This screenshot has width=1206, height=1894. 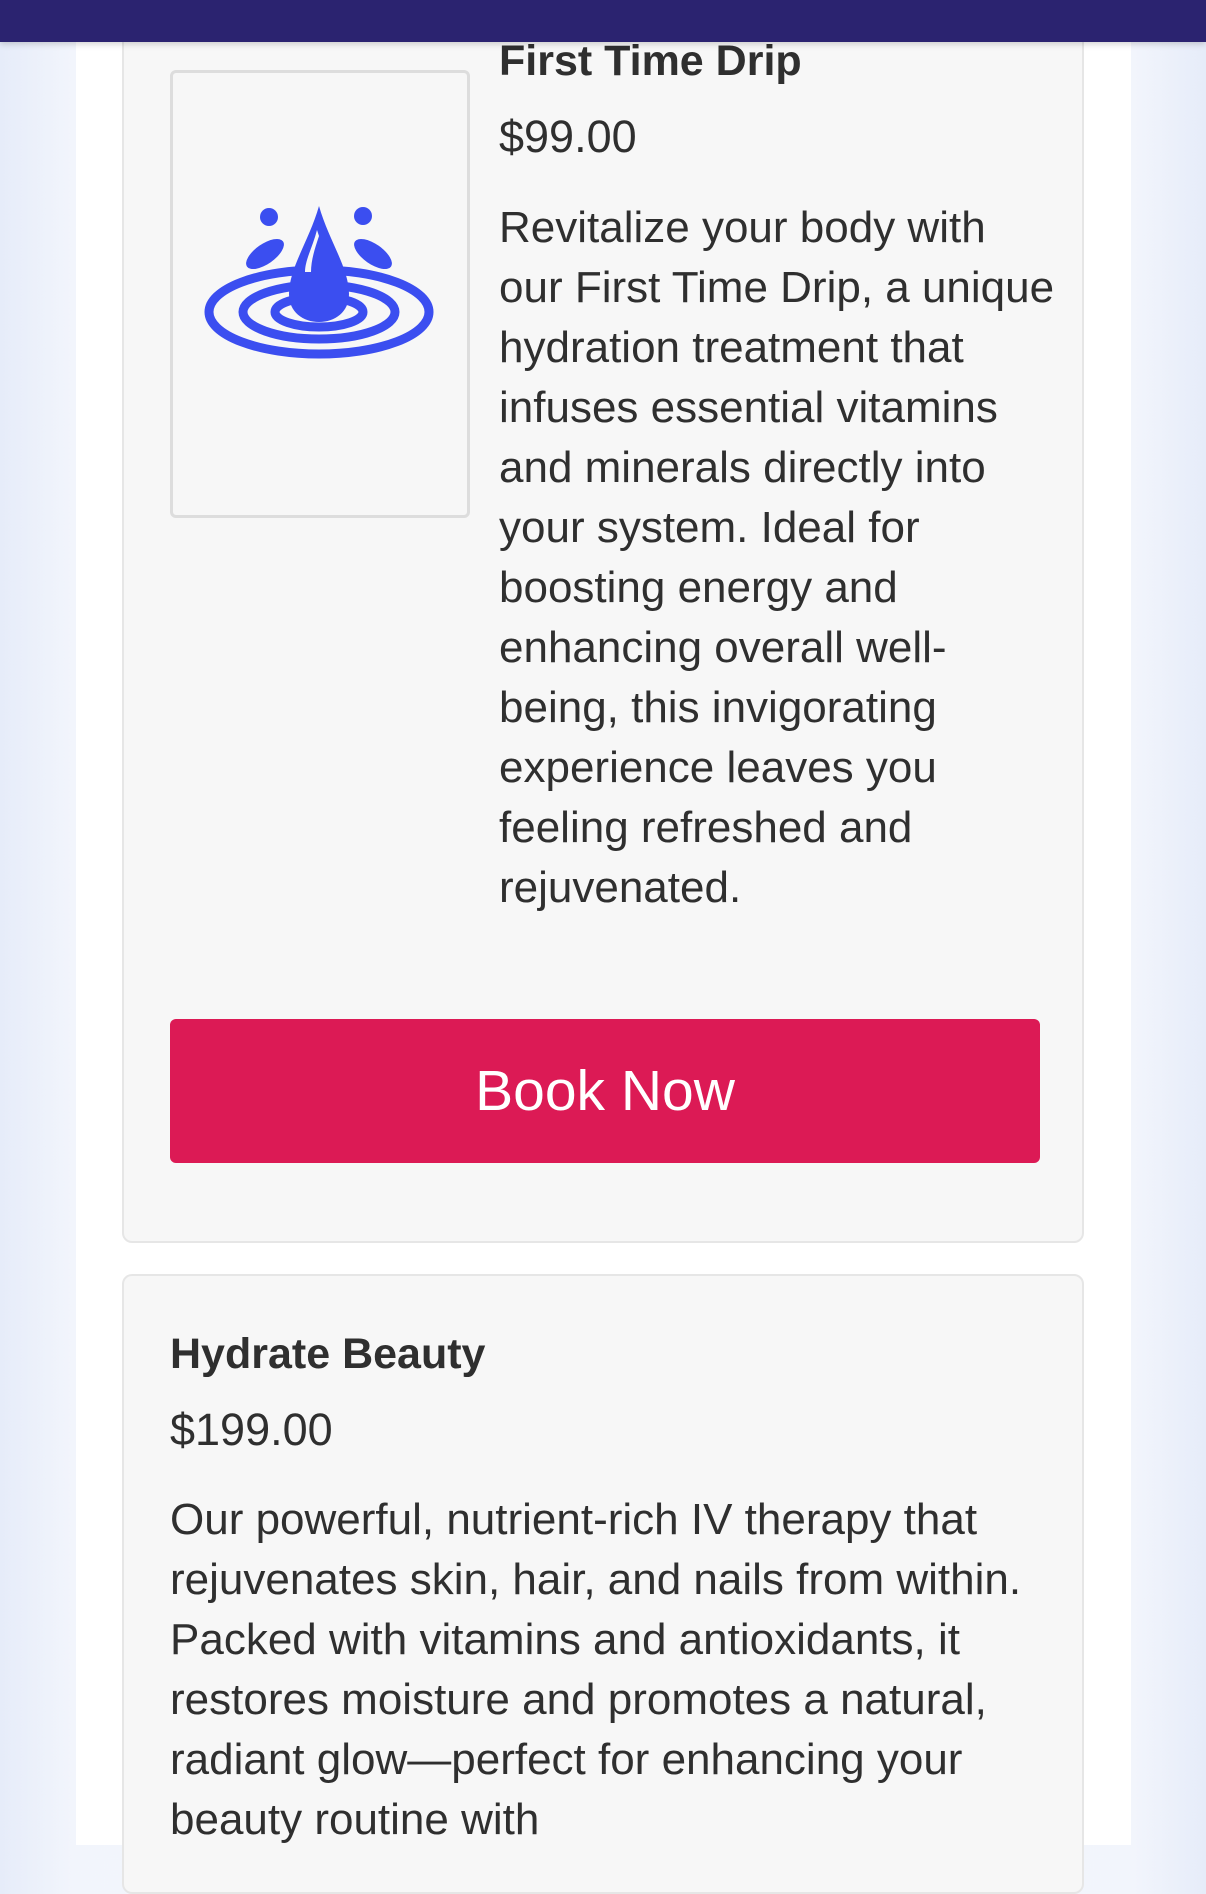 I want to click on water-drop-ripple-icon, so click(x=319, y=282).